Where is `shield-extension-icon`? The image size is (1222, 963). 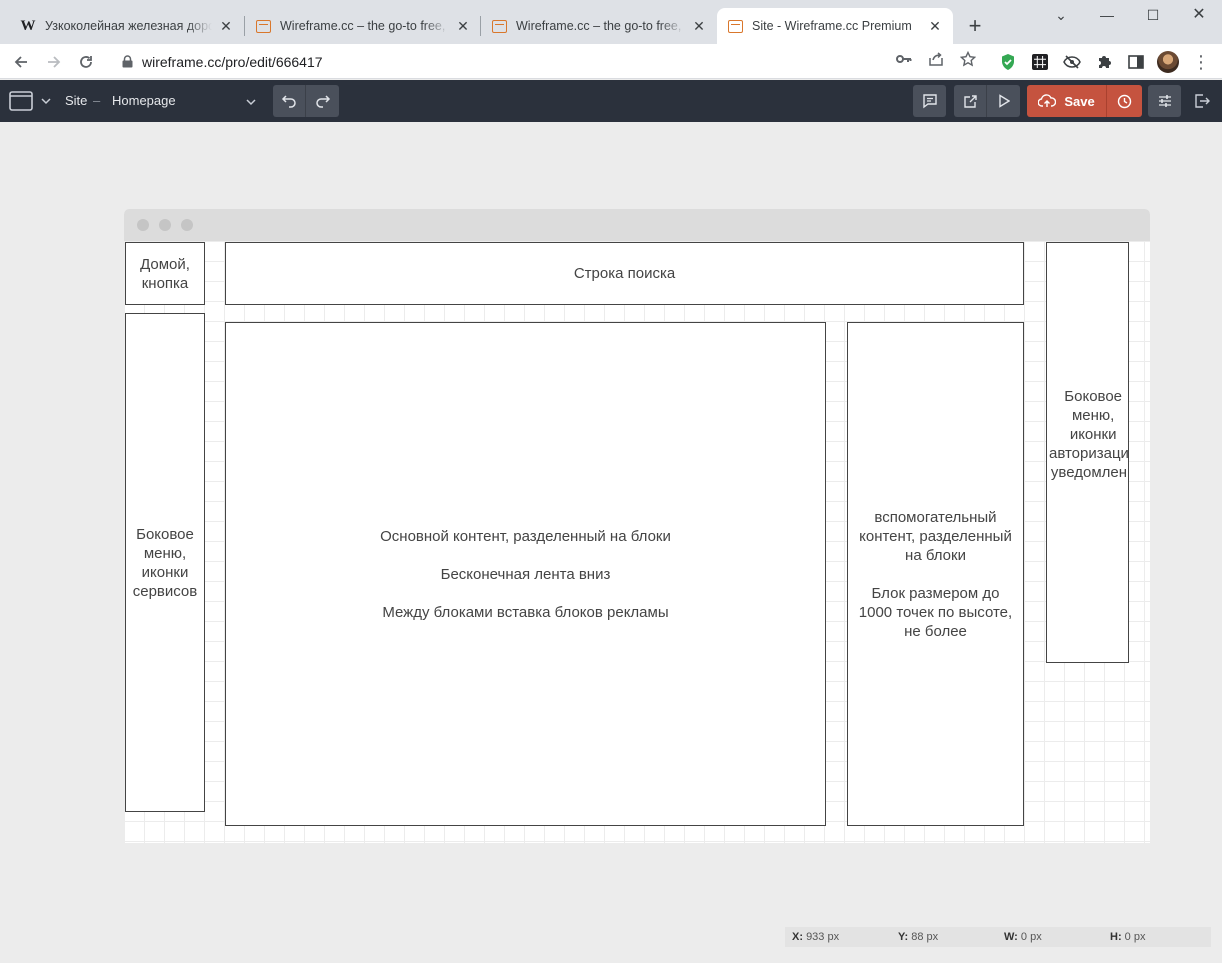 shield-extension-icon is located at coordinates (1008, 62).